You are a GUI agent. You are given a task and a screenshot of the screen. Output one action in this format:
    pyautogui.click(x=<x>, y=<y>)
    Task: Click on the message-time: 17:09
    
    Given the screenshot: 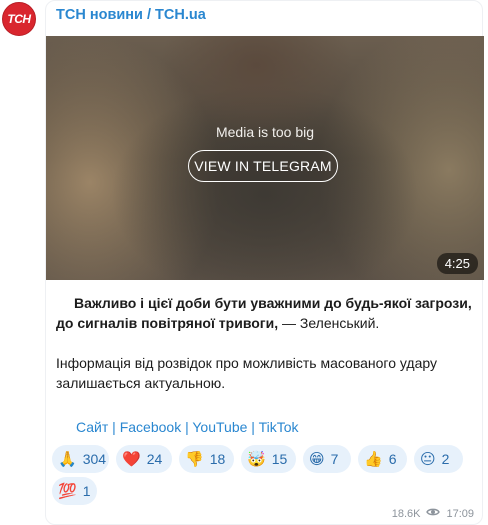 What is the action you would take?
    pyautogui.click(x=460, y=513)
    